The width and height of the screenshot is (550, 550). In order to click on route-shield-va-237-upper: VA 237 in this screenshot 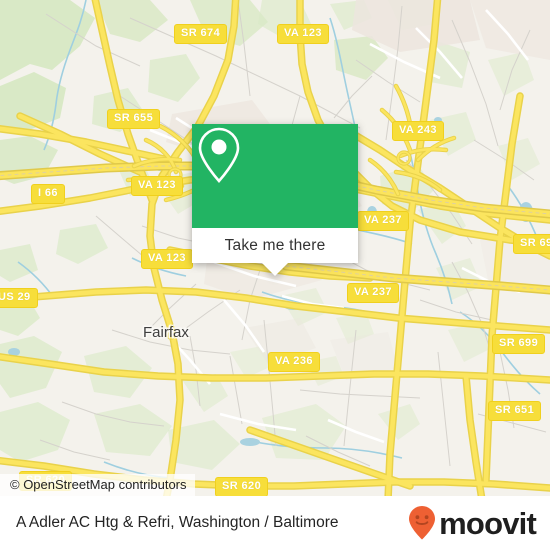, I will do `click(383, 221)`.